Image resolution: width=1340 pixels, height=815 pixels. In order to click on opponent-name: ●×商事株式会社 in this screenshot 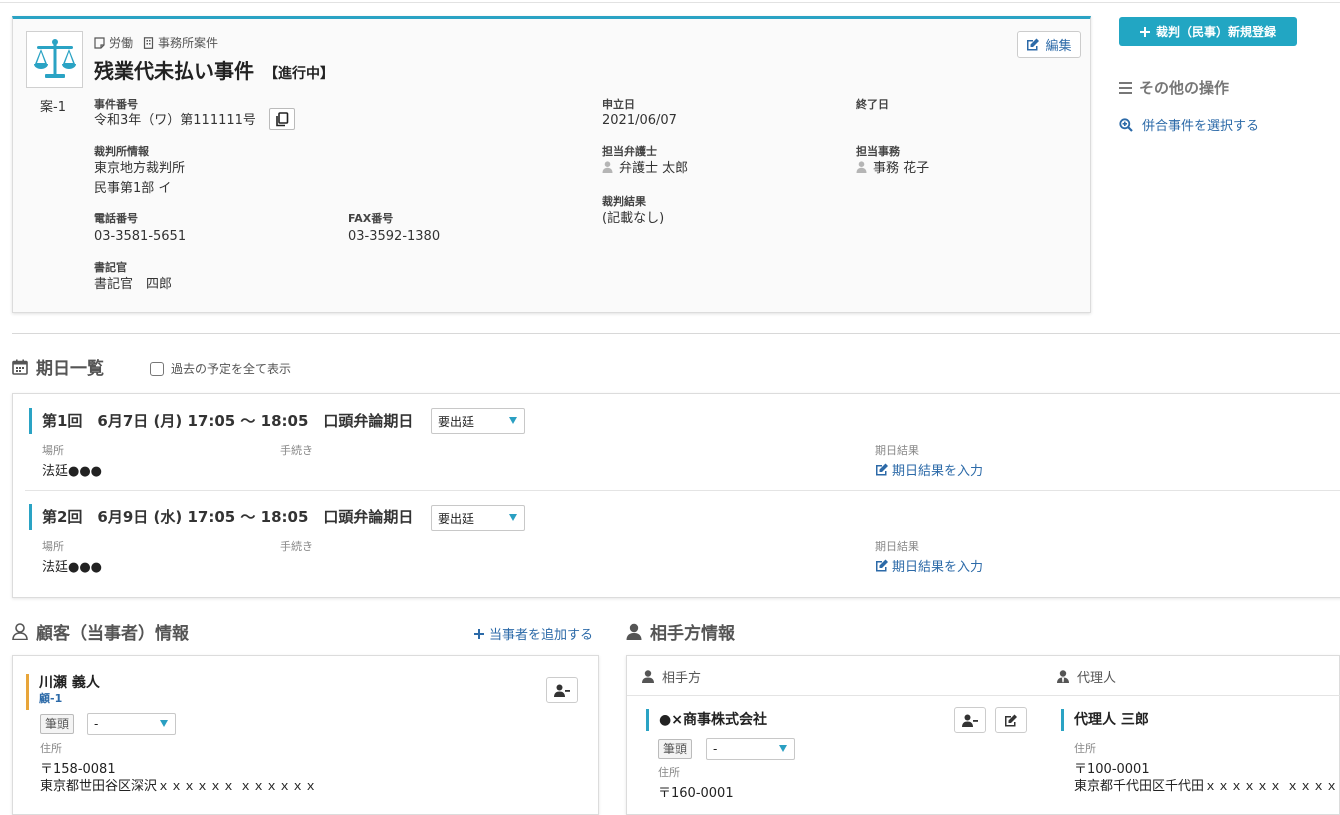, I will do `click(706, 720)`.